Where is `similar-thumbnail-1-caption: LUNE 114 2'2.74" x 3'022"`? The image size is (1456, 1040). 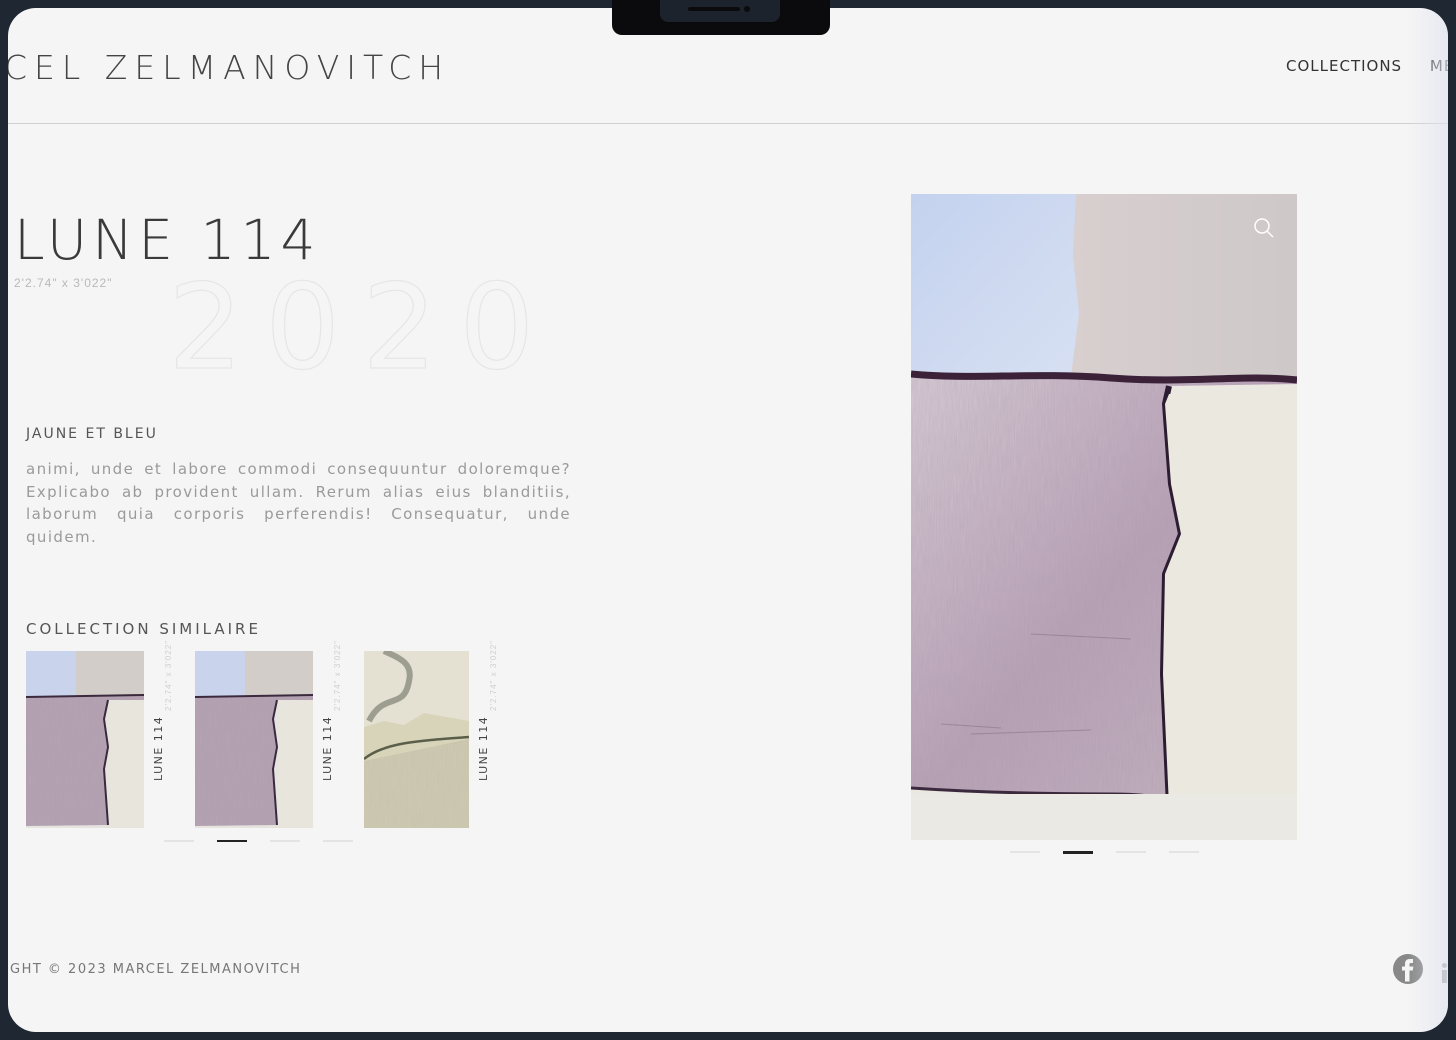
similar-thumbnail-1-caption: LUNE 114 2'2.74" x 3'022" is located at coordinates (162, 710).